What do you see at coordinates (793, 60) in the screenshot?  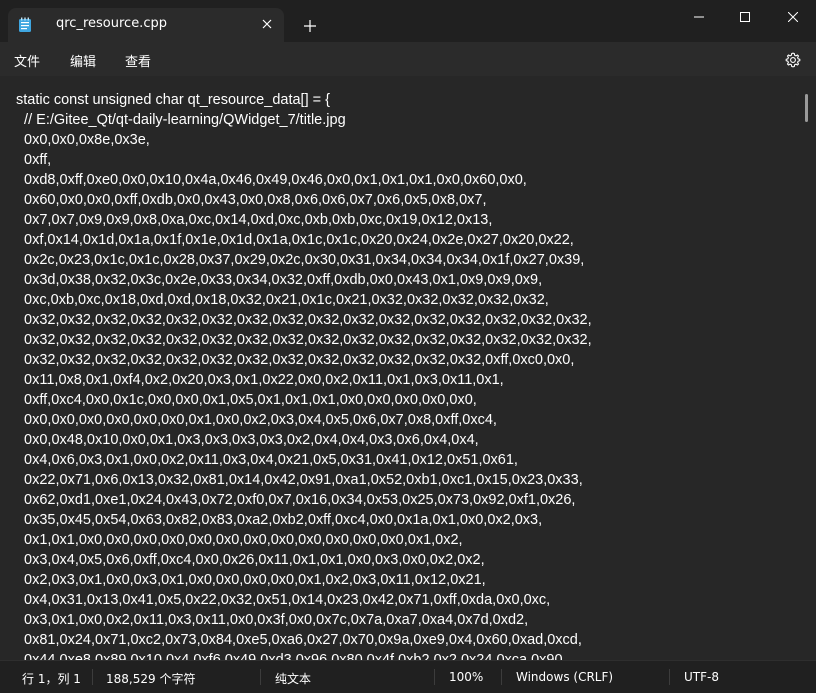 I see `gear-icon` at bounding box center [793, 60].